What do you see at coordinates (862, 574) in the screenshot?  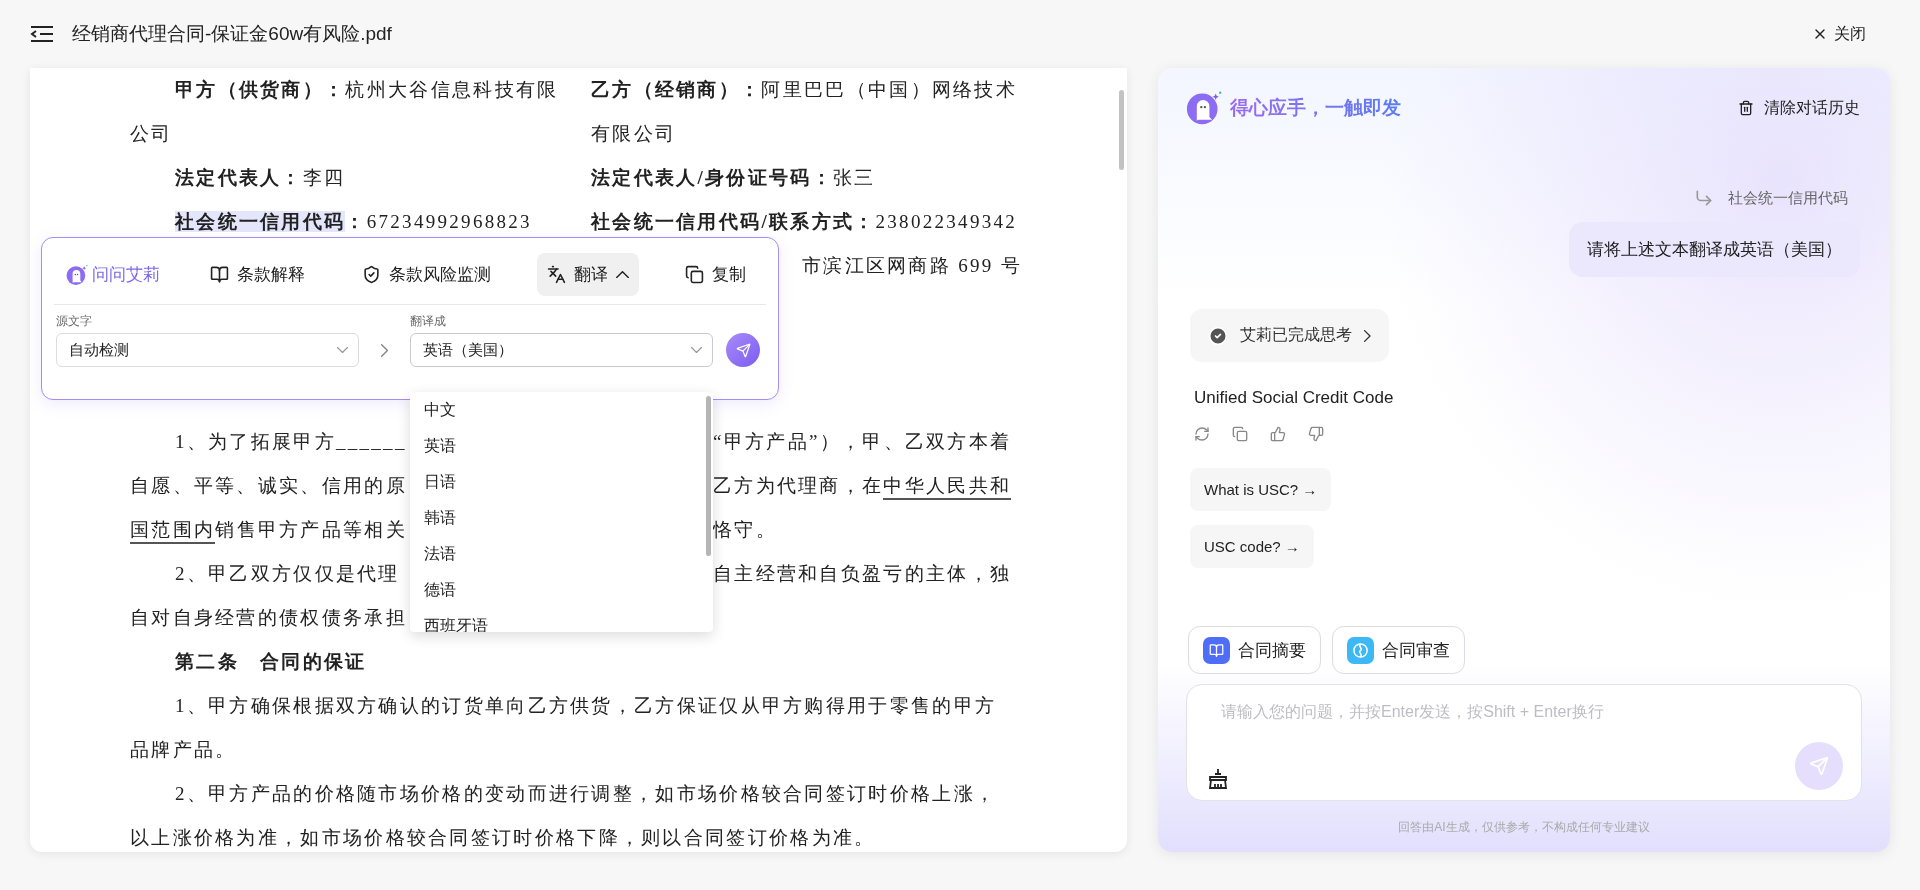 I see `document-text: 自主经营和自负盈亏的主体，独` at bounding box center [862, 574].